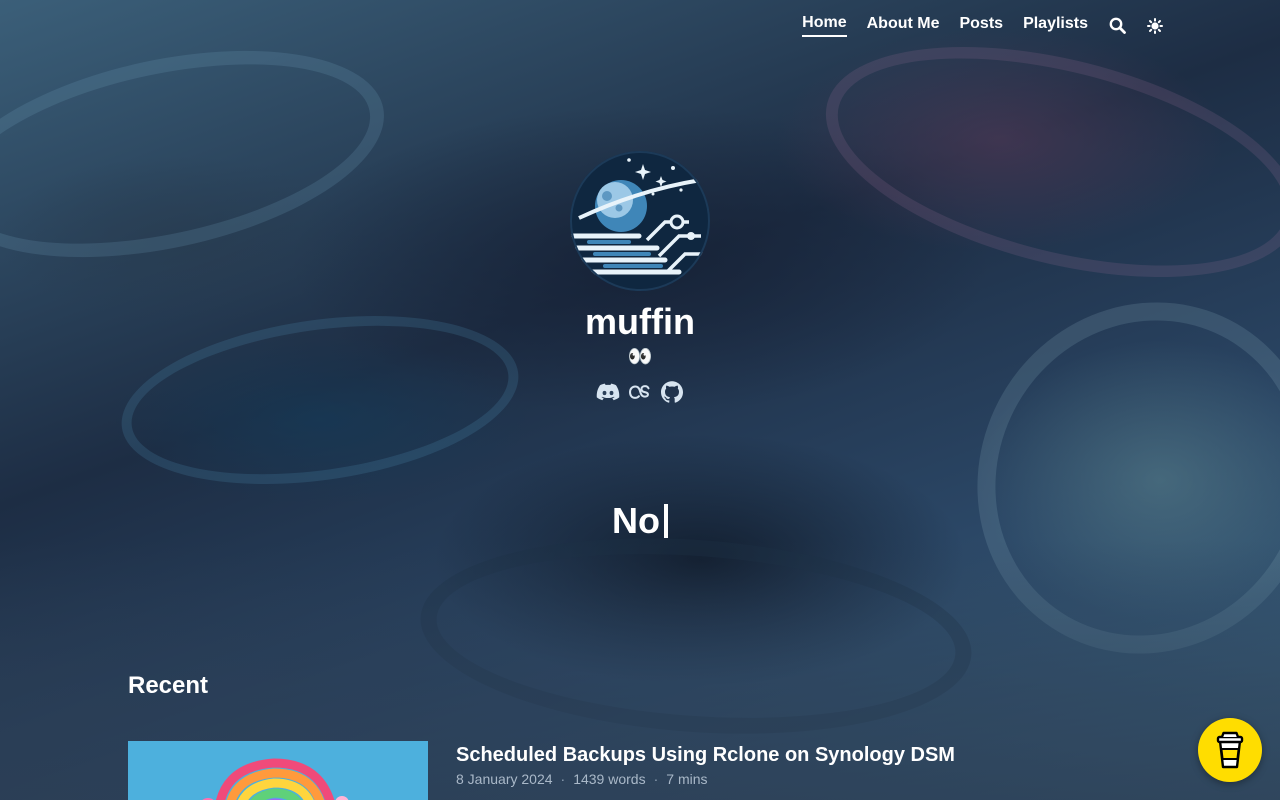 This screenshot has height=800, width=1280. Describe the element at coordinates (1155, 26) in the screenshot. I see `theme-toggle-icon` at that location.